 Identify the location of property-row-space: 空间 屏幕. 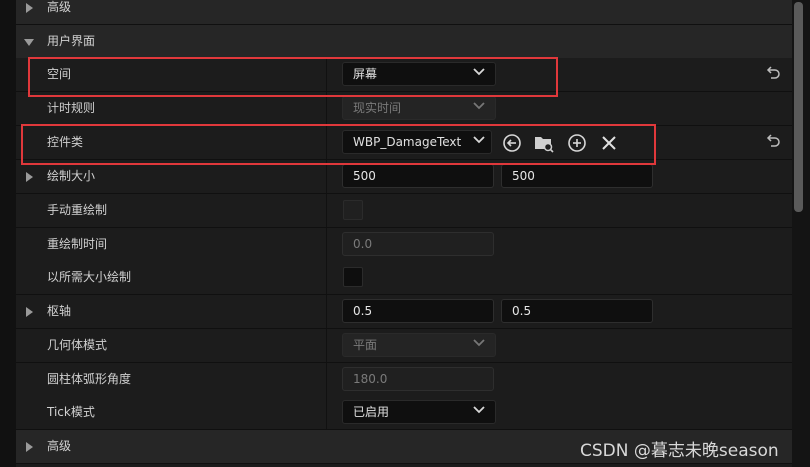
(404, 75).